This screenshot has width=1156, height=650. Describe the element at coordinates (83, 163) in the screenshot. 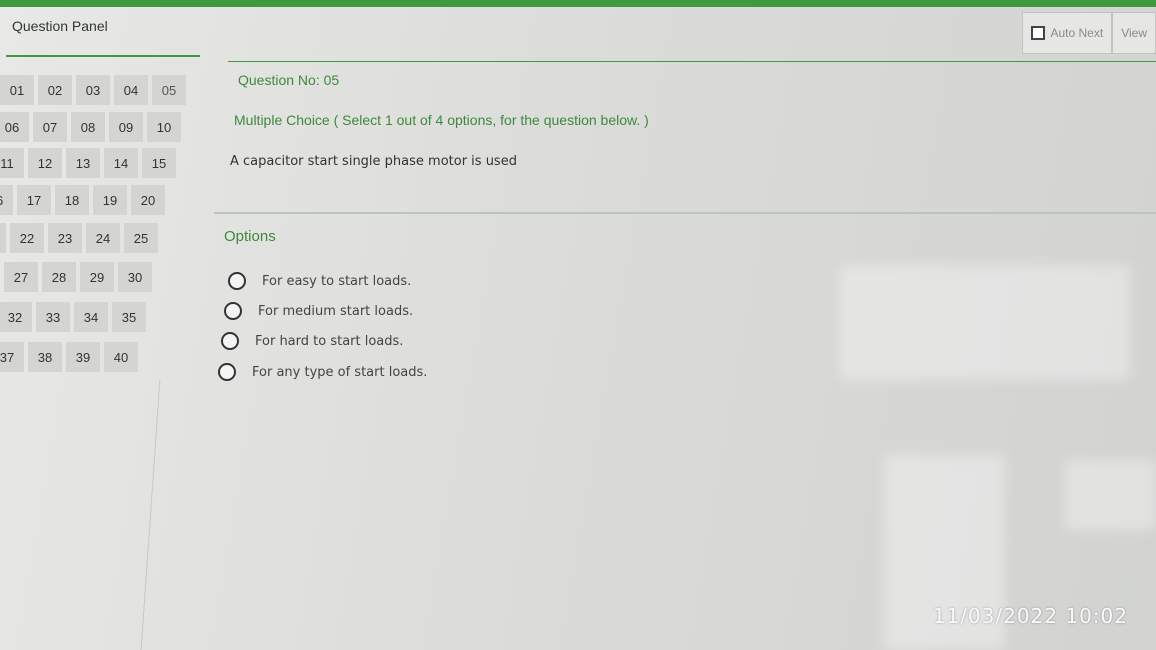

I see `question-button: 13` at that location.